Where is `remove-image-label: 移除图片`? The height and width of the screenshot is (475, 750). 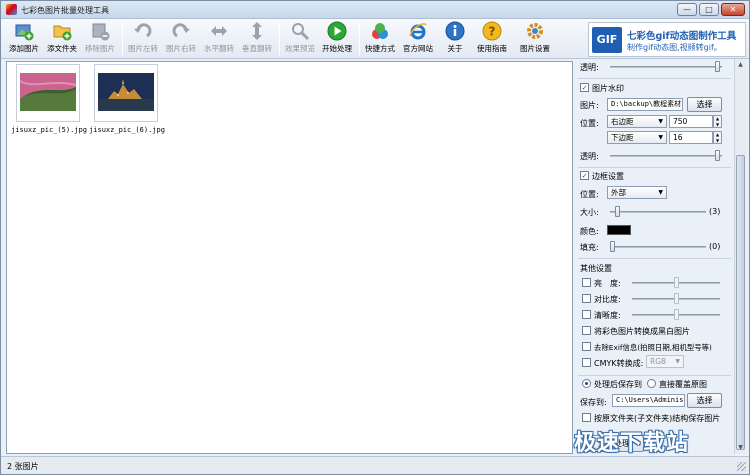
remove-image-label: 移除图片 is located at coordinates (100, 48).